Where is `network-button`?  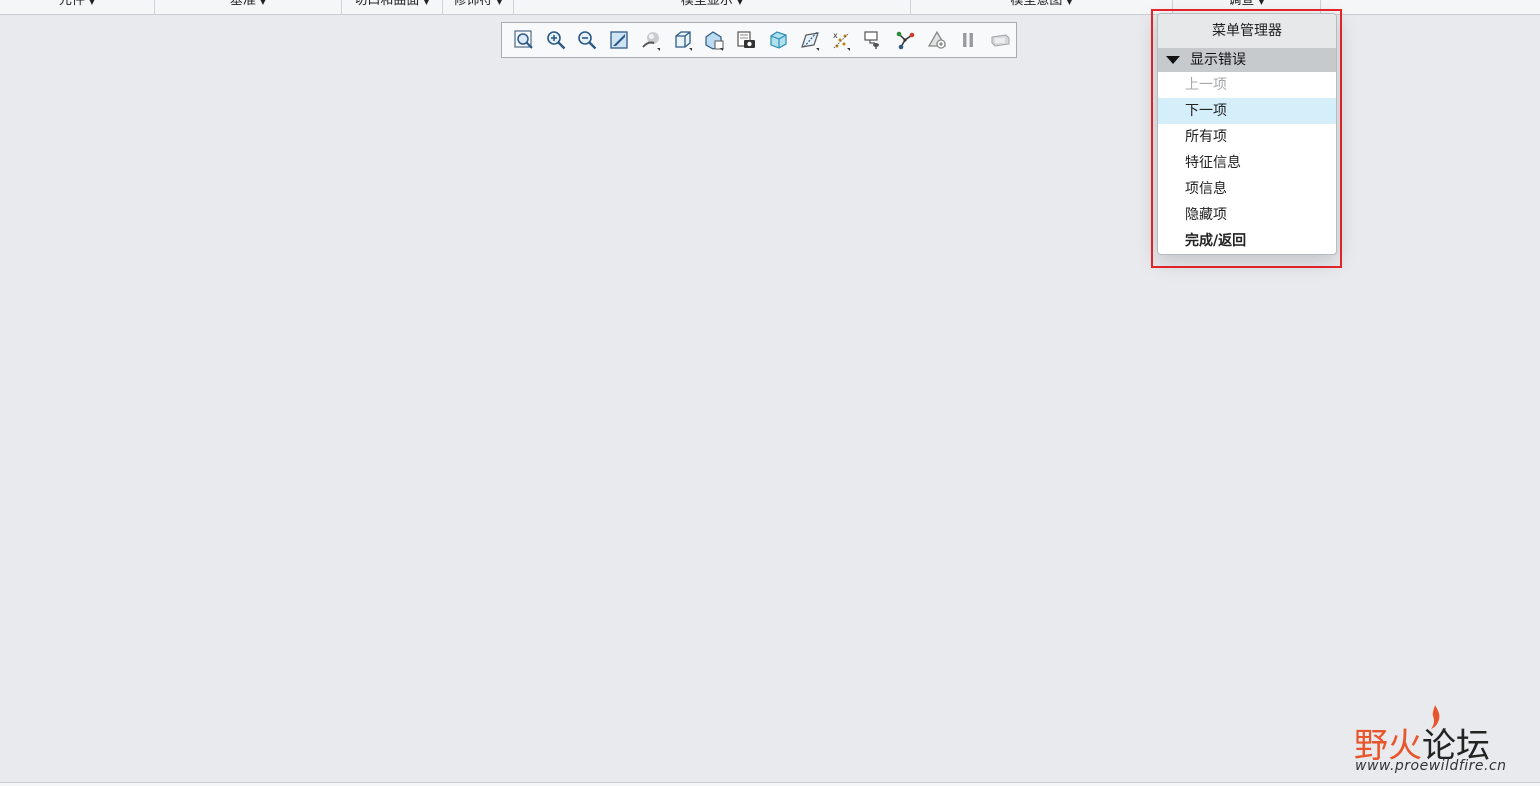 network-button is located at coordinates (905, 40).